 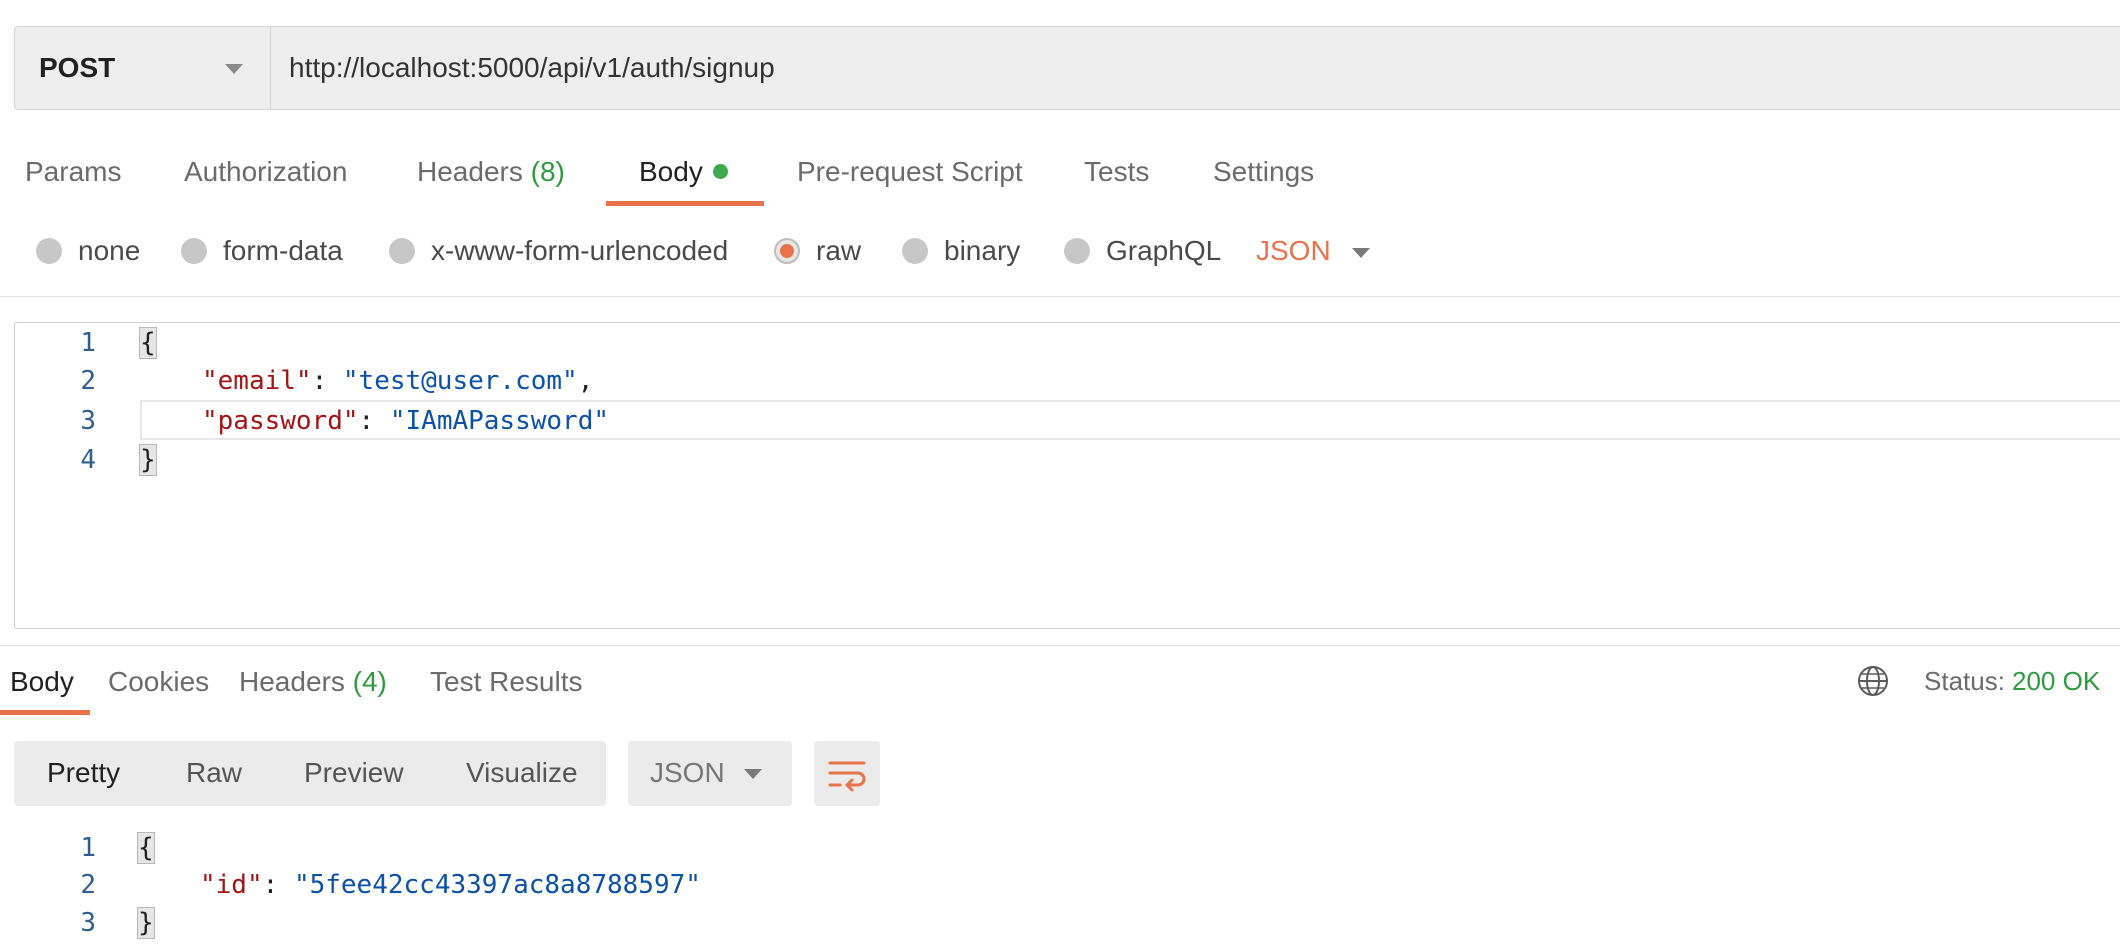 I want to click on tab-body: Body, so click(x=683, y=172).